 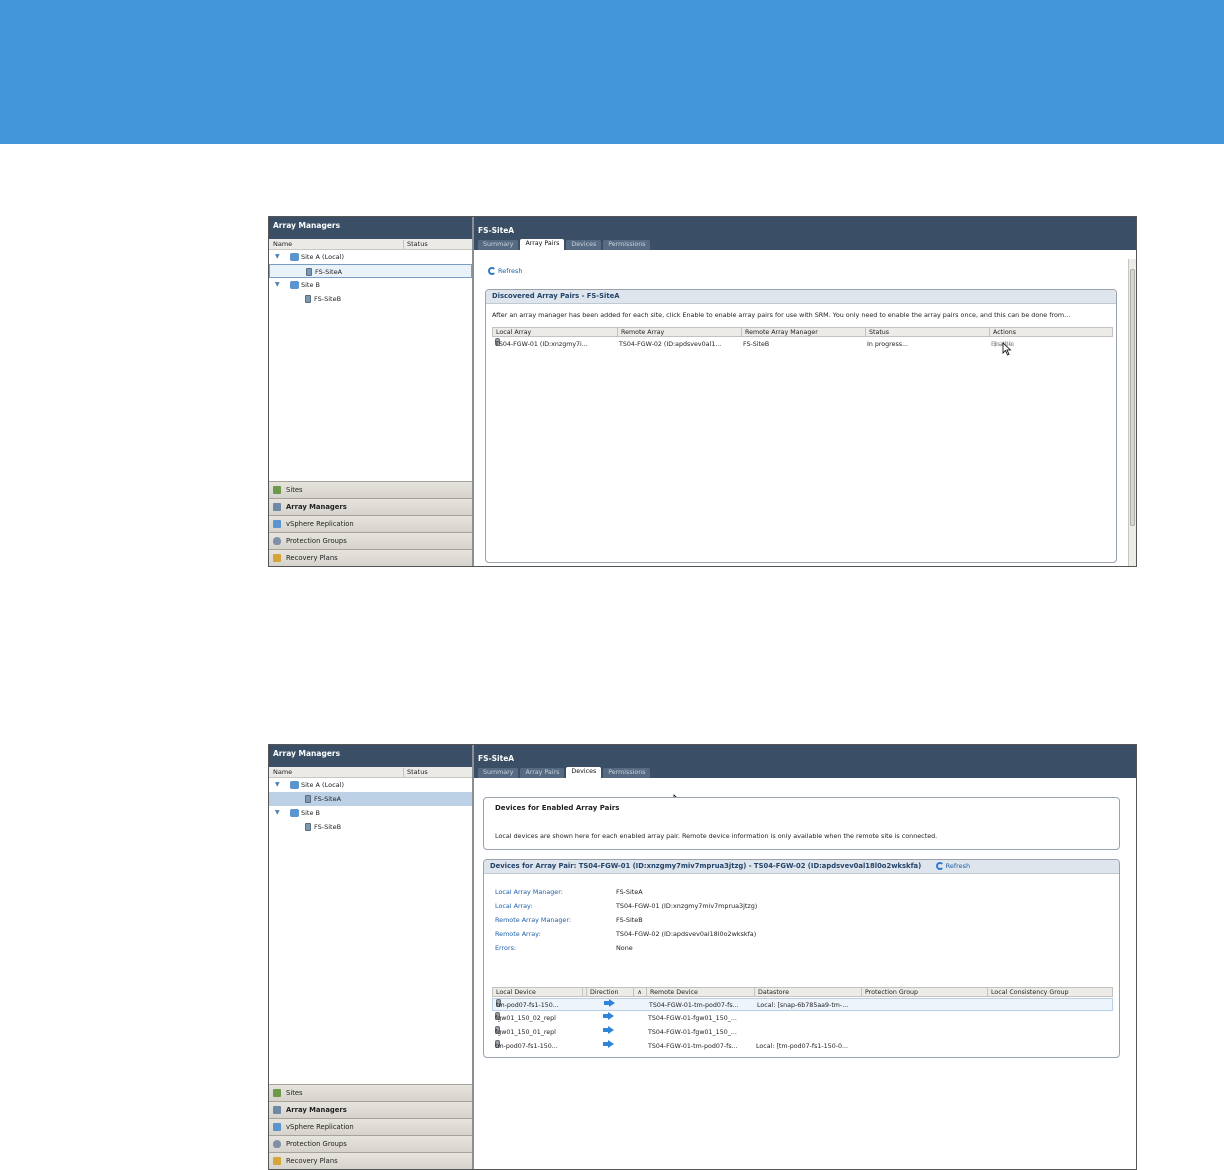 I want to click on tab-bar: Summary Array Pairs Devices Permissions, so click(x=565, y=772).